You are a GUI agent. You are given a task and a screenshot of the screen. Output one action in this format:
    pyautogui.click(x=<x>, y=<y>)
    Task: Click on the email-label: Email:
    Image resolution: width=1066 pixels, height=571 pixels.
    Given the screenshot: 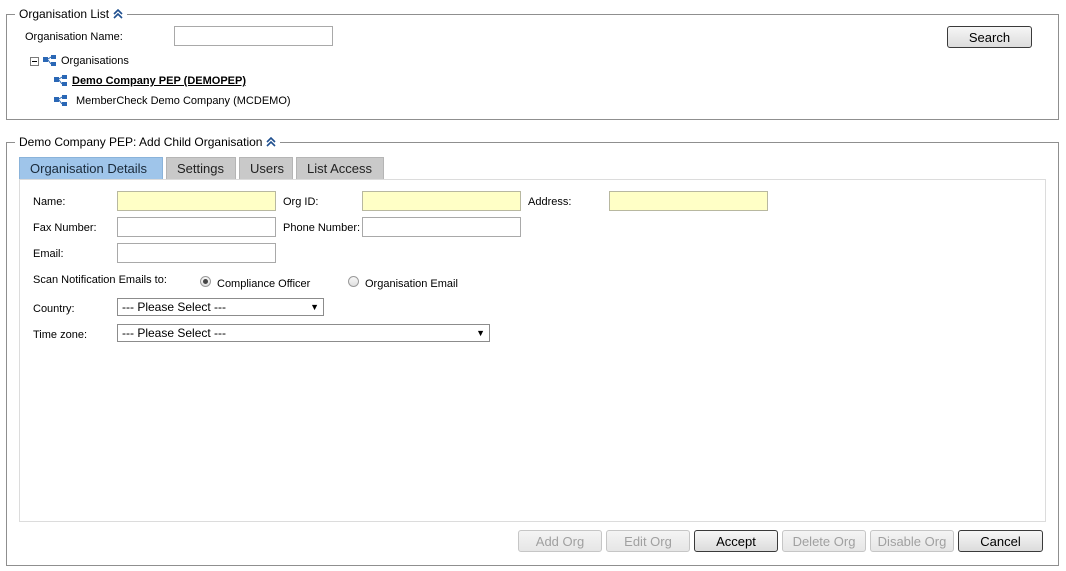 What is the action you would take?
    pyautogui.click(x=48, y=254)
    